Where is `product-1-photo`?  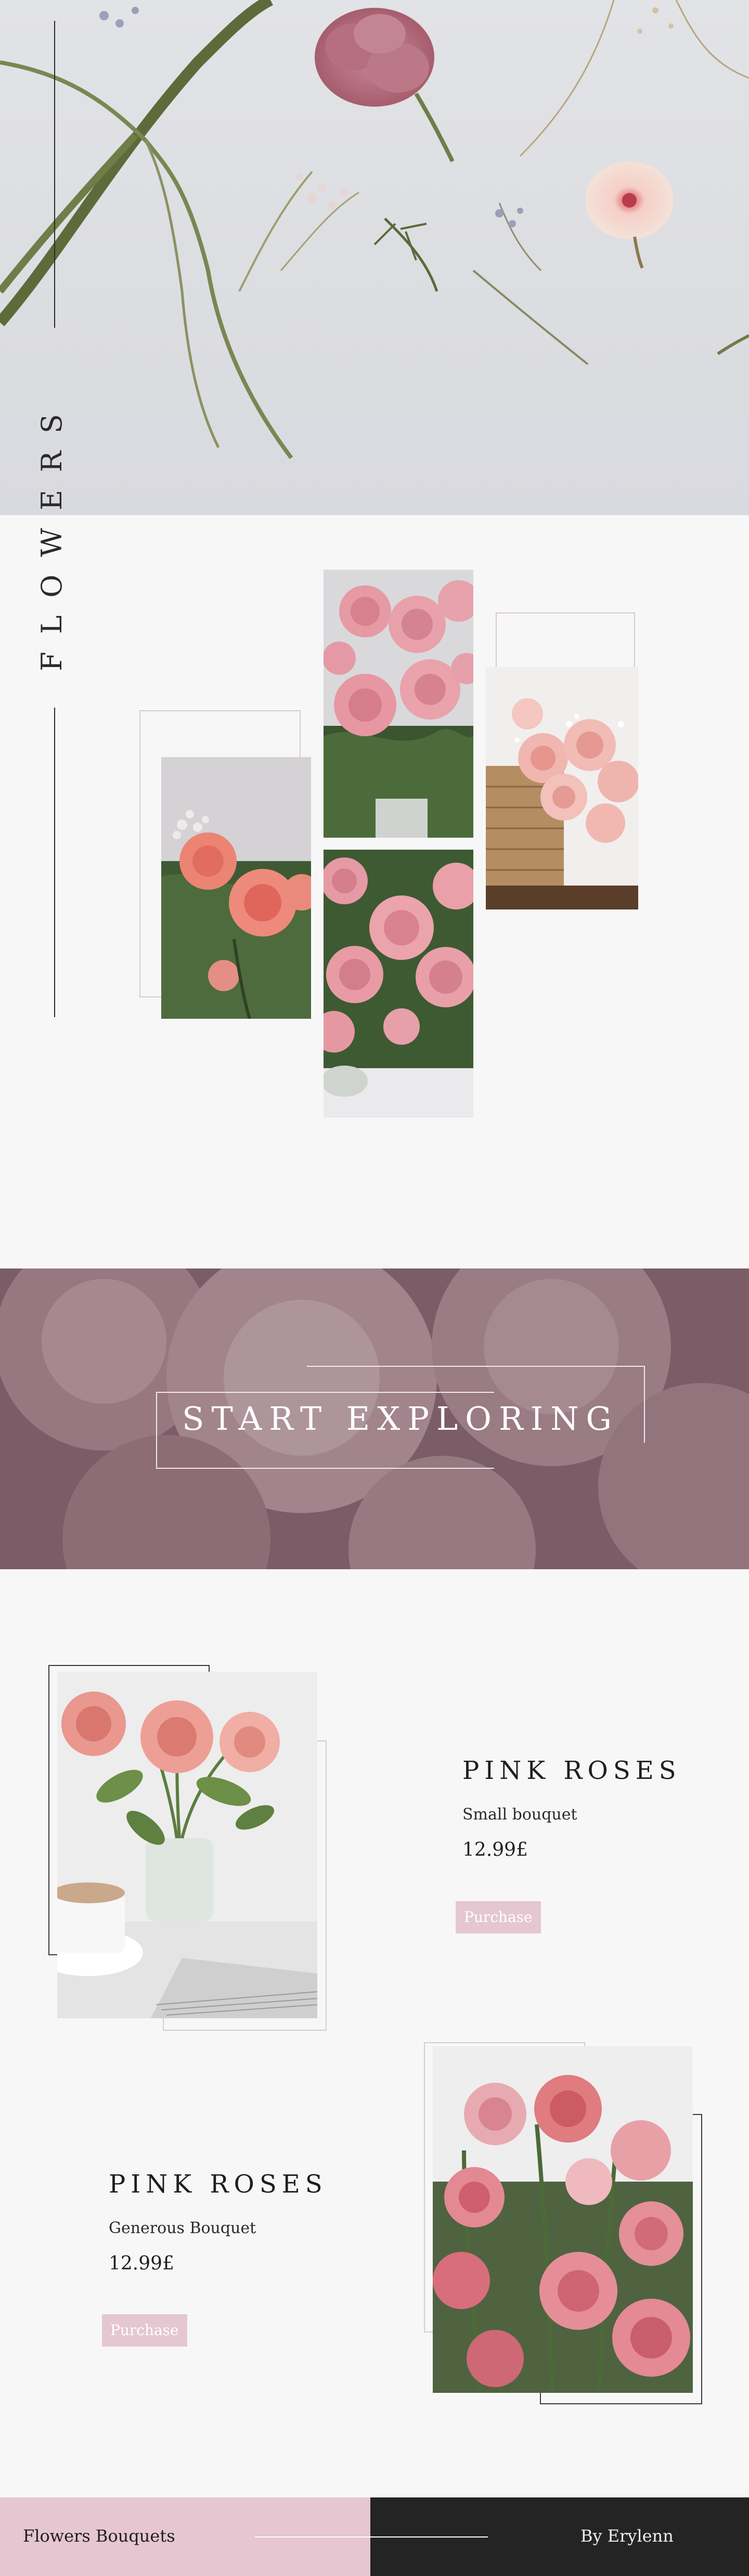 product-1-photo is located at coordinates (187, 1845).